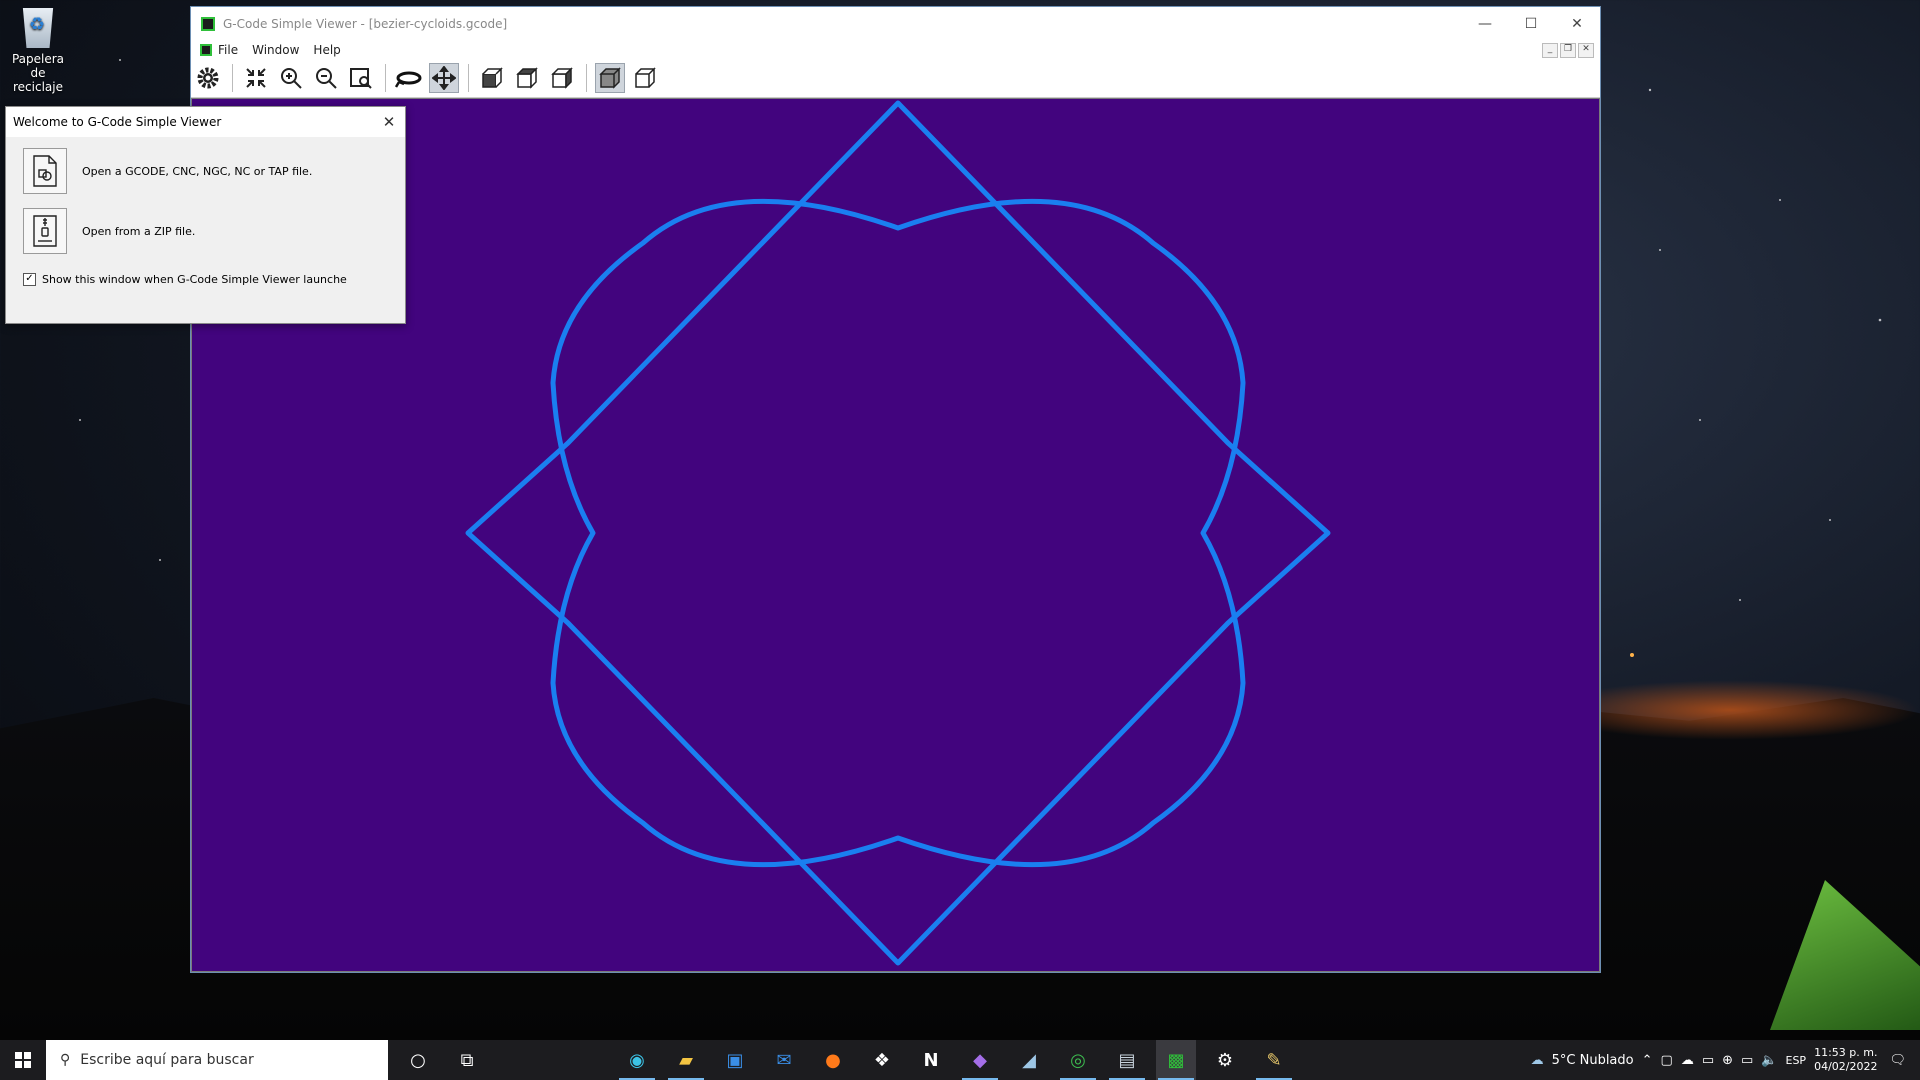 Image resolution: width=1920 pixels, height=1080 pixels. I want to click on maximize-button: ☐, so click(1531, 24).